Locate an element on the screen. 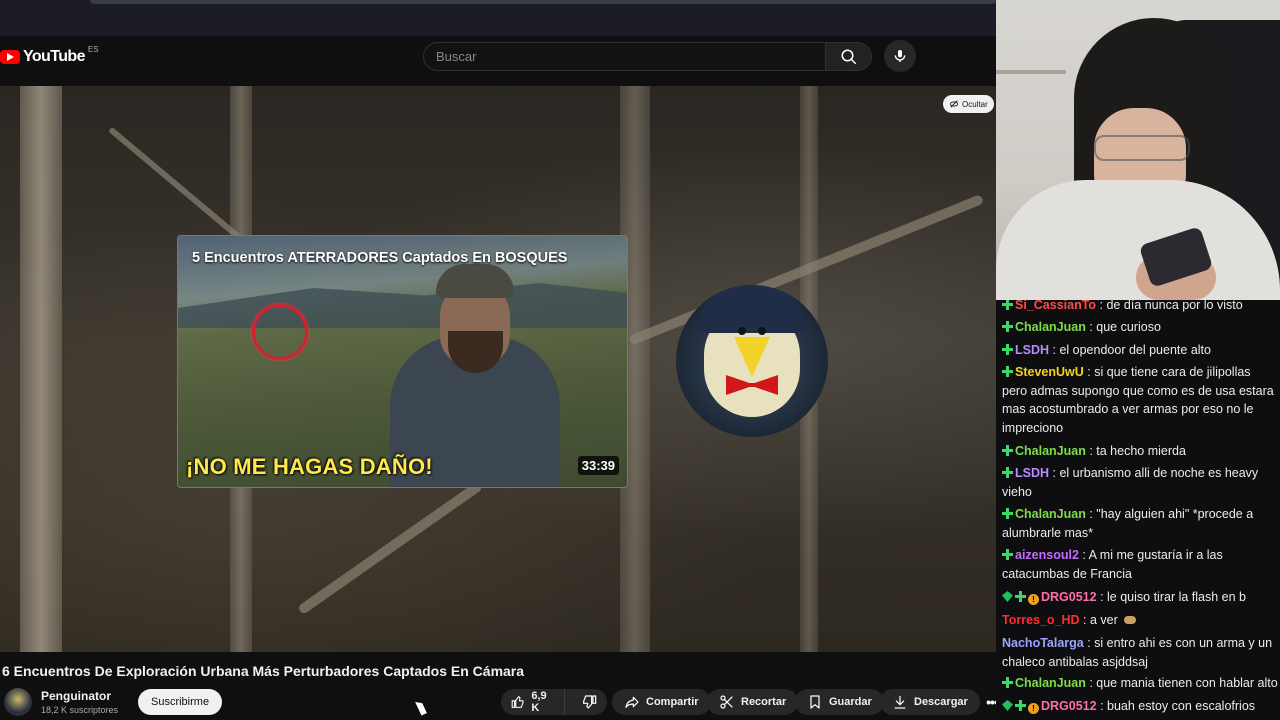 The image size is (1280, 720). chat-message-text: que curioso is located at coordinates (1128, 327).